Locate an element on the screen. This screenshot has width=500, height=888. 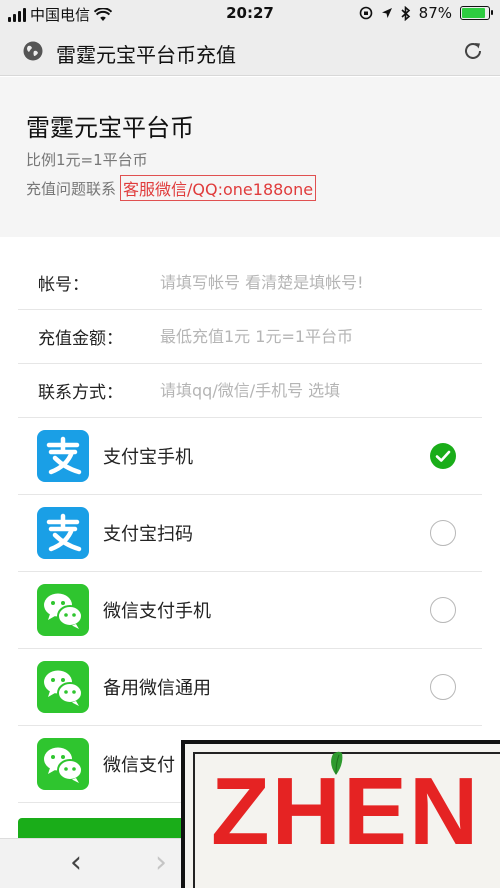
amount-input is located at coordinates (321, 336).